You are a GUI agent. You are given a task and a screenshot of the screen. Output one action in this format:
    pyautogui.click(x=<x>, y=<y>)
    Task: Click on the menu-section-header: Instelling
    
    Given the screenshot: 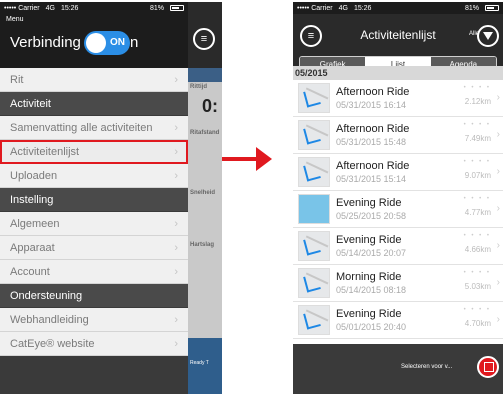 What is the action you would take?
    pyautogui.click(x=94, y=200)
    